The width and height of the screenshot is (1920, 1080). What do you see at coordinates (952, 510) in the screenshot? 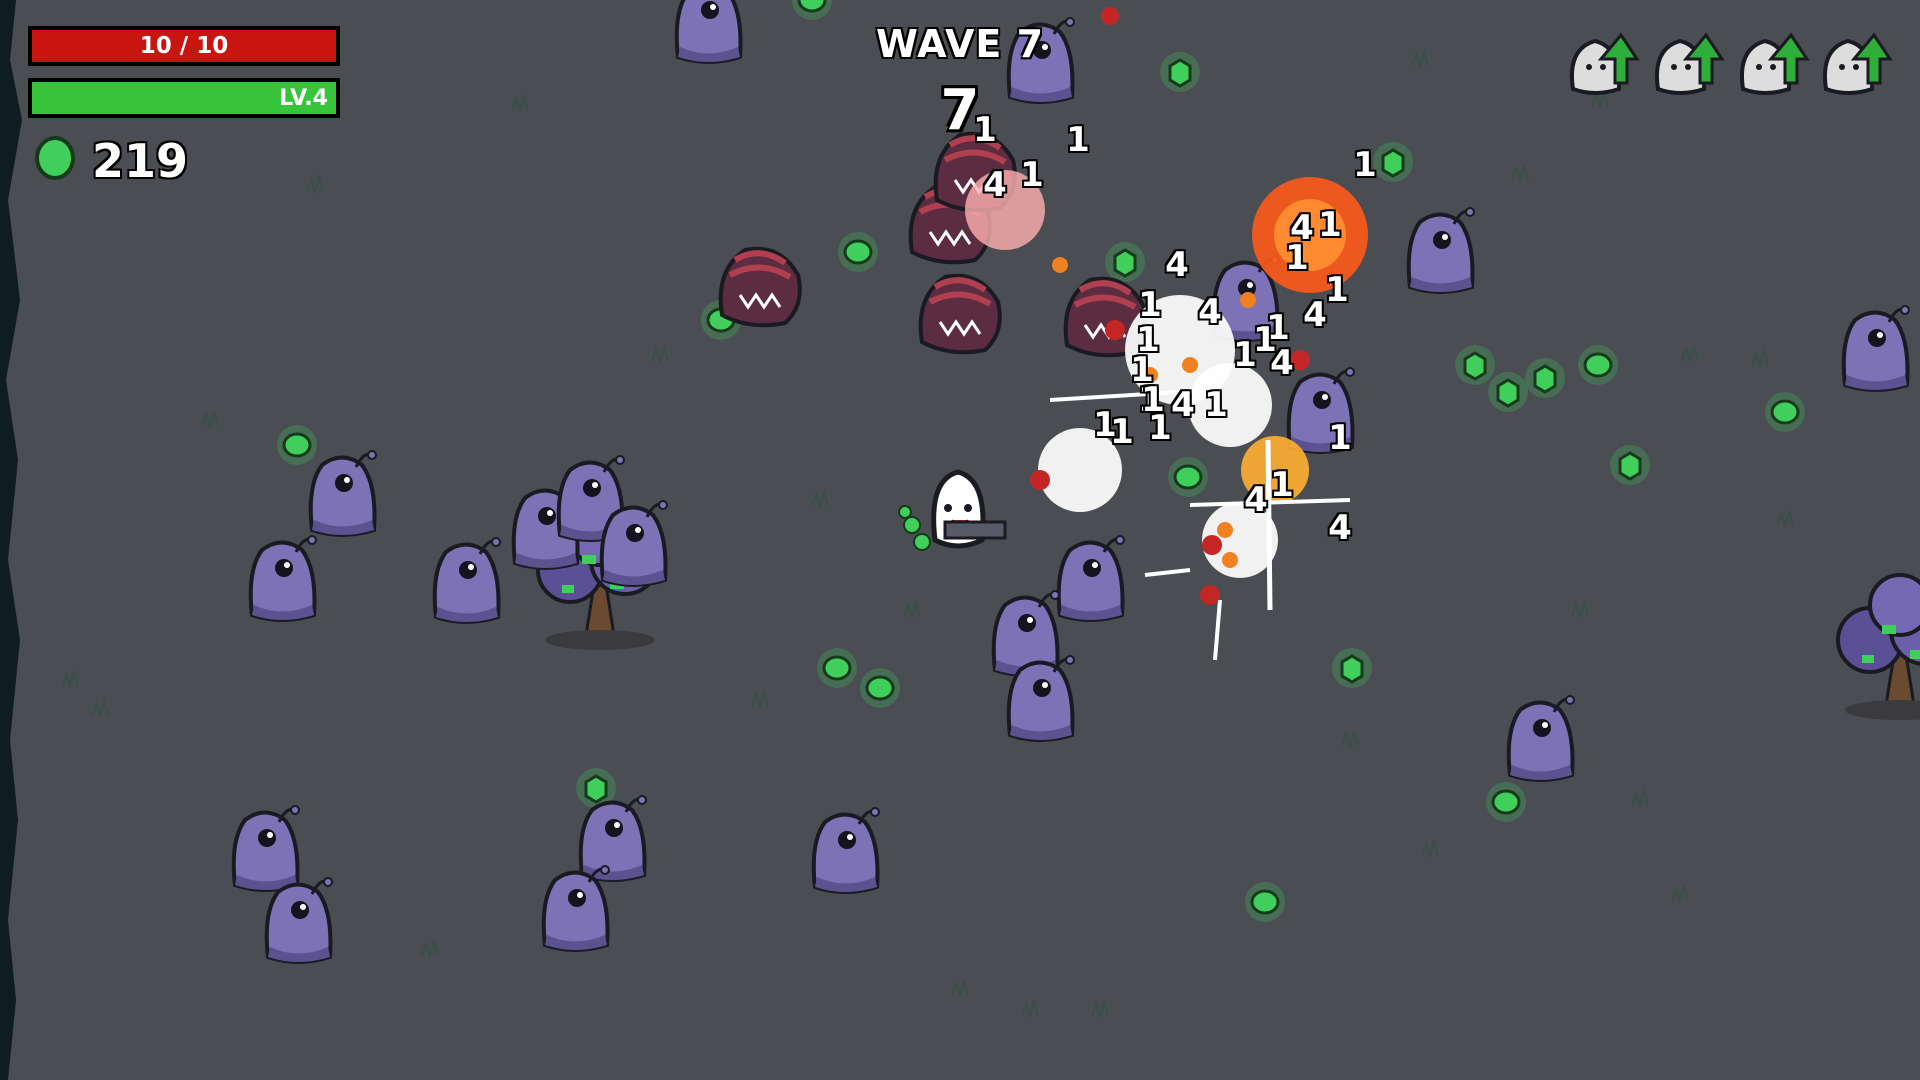
I see `player` at bounding box center [952, 510].